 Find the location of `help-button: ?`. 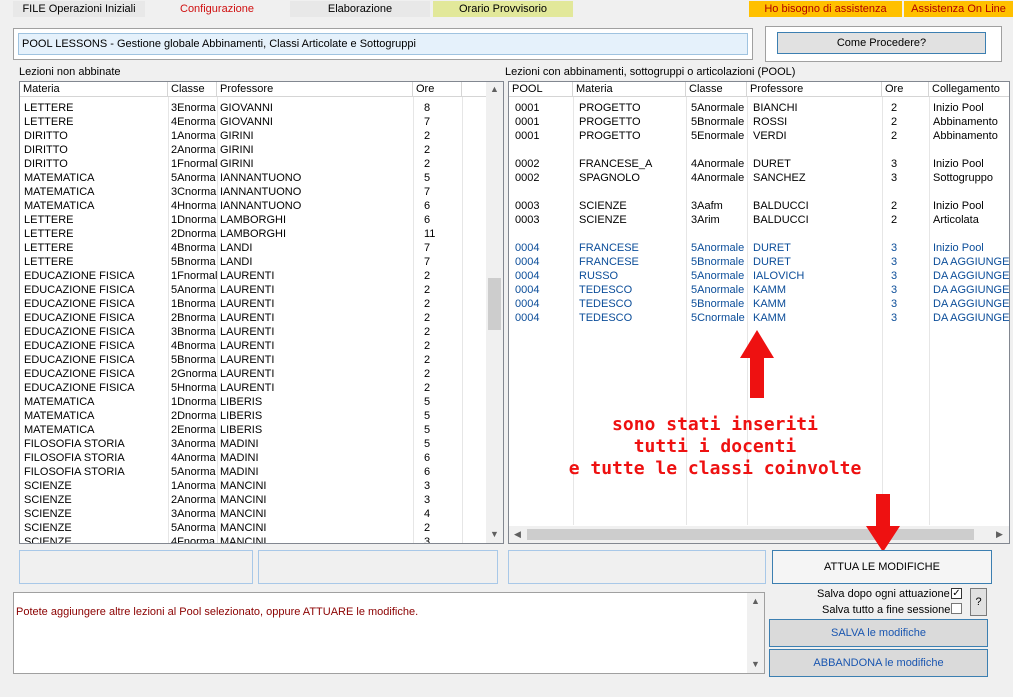

help-button: ? is located at coordinates (978, 602).